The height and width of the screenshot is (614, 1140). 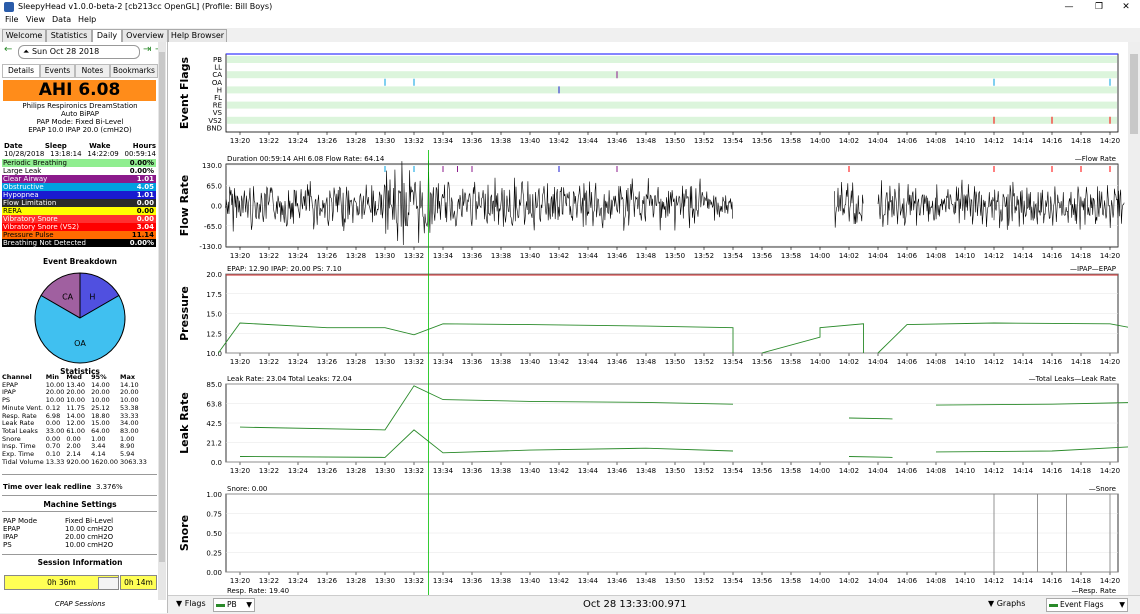 I want to click on subtab-events: Events, so click(x=57, y=71).